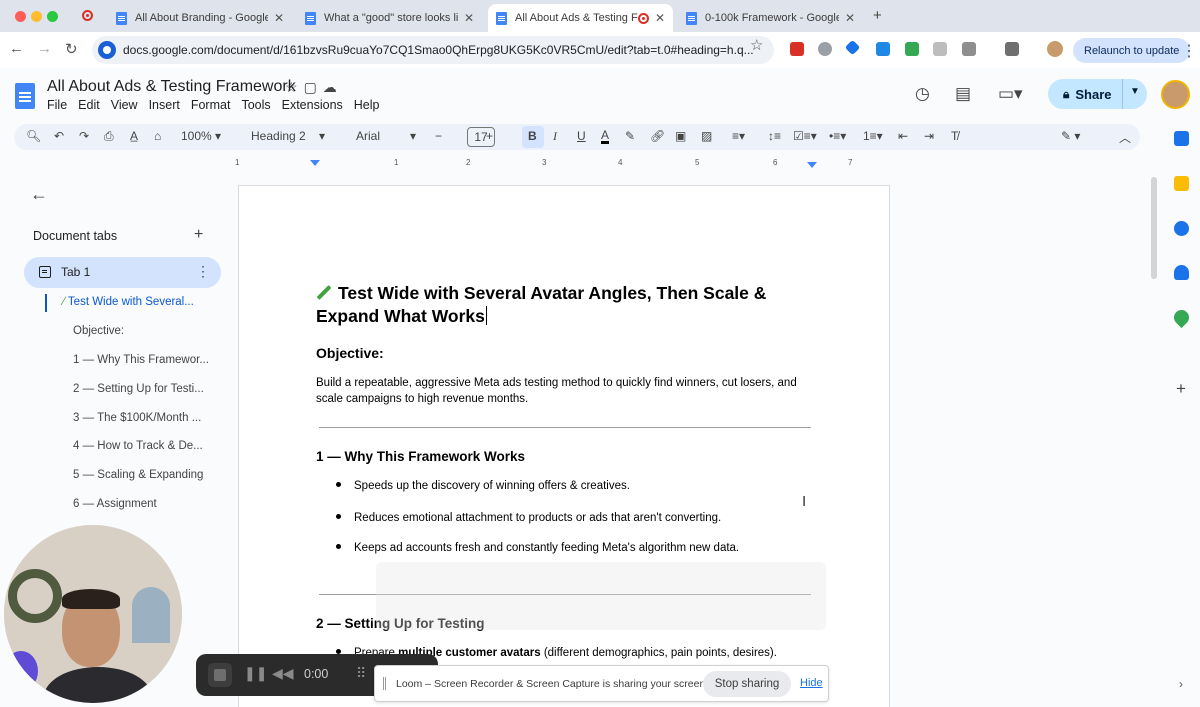  What do you see at coordinates (680, 136) in the screenshot?
I see `add-comment-icon: ▣` at bounding box center [680, 136].